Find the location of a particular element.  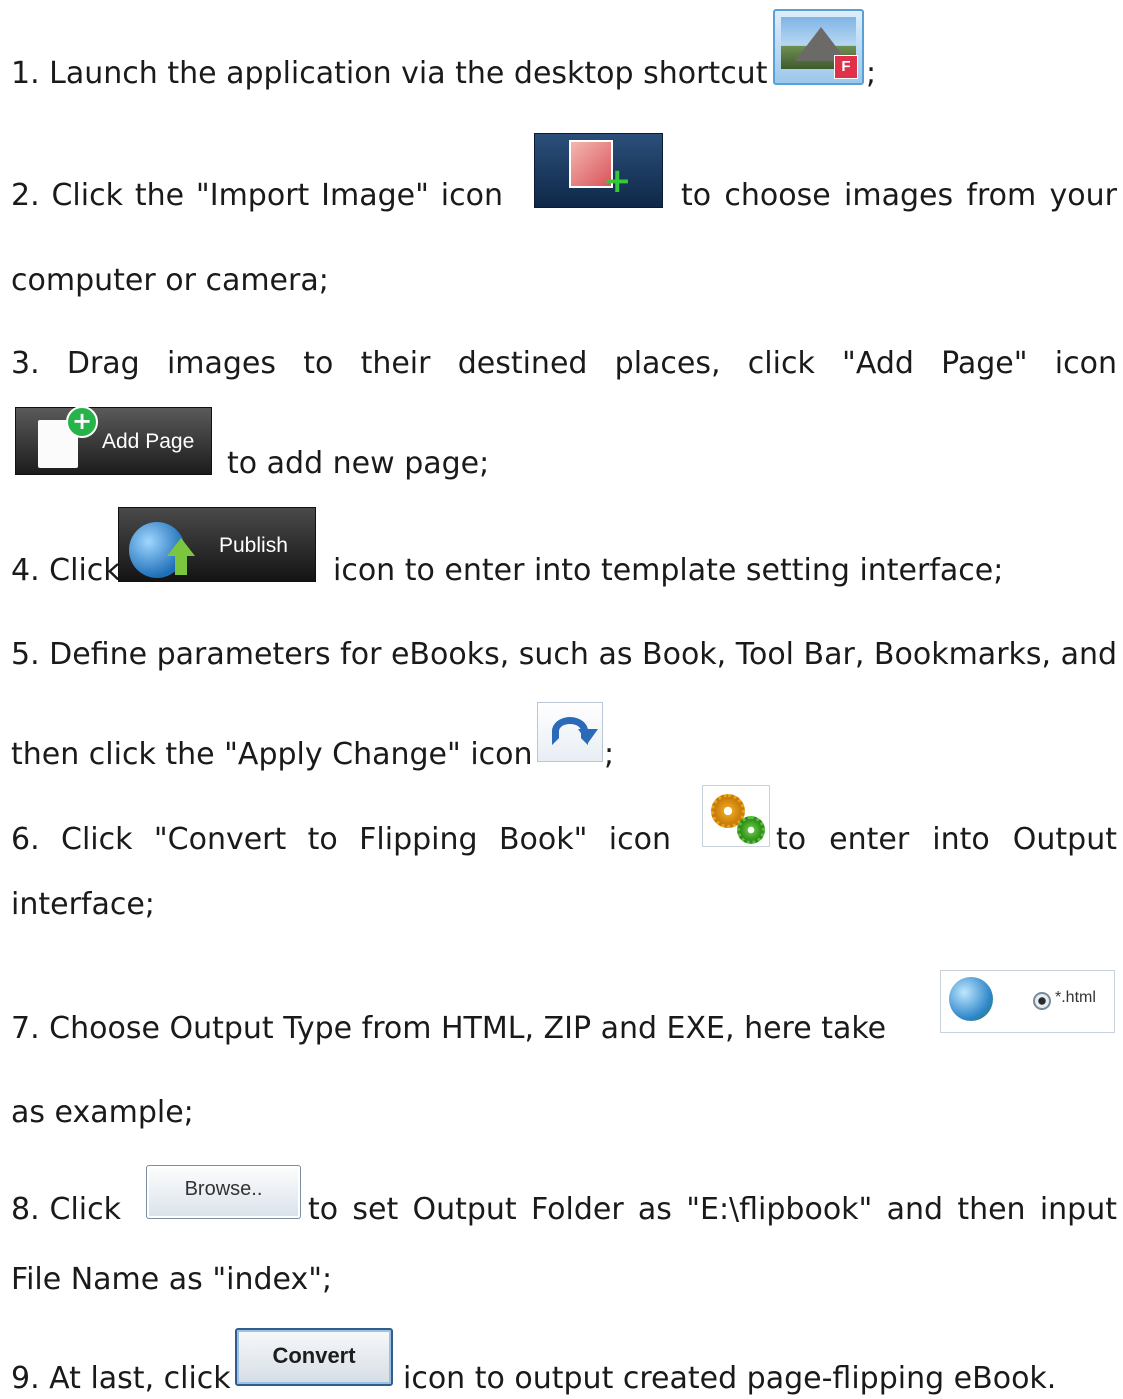

step-3-word: their is located at coordinates (395, 363).